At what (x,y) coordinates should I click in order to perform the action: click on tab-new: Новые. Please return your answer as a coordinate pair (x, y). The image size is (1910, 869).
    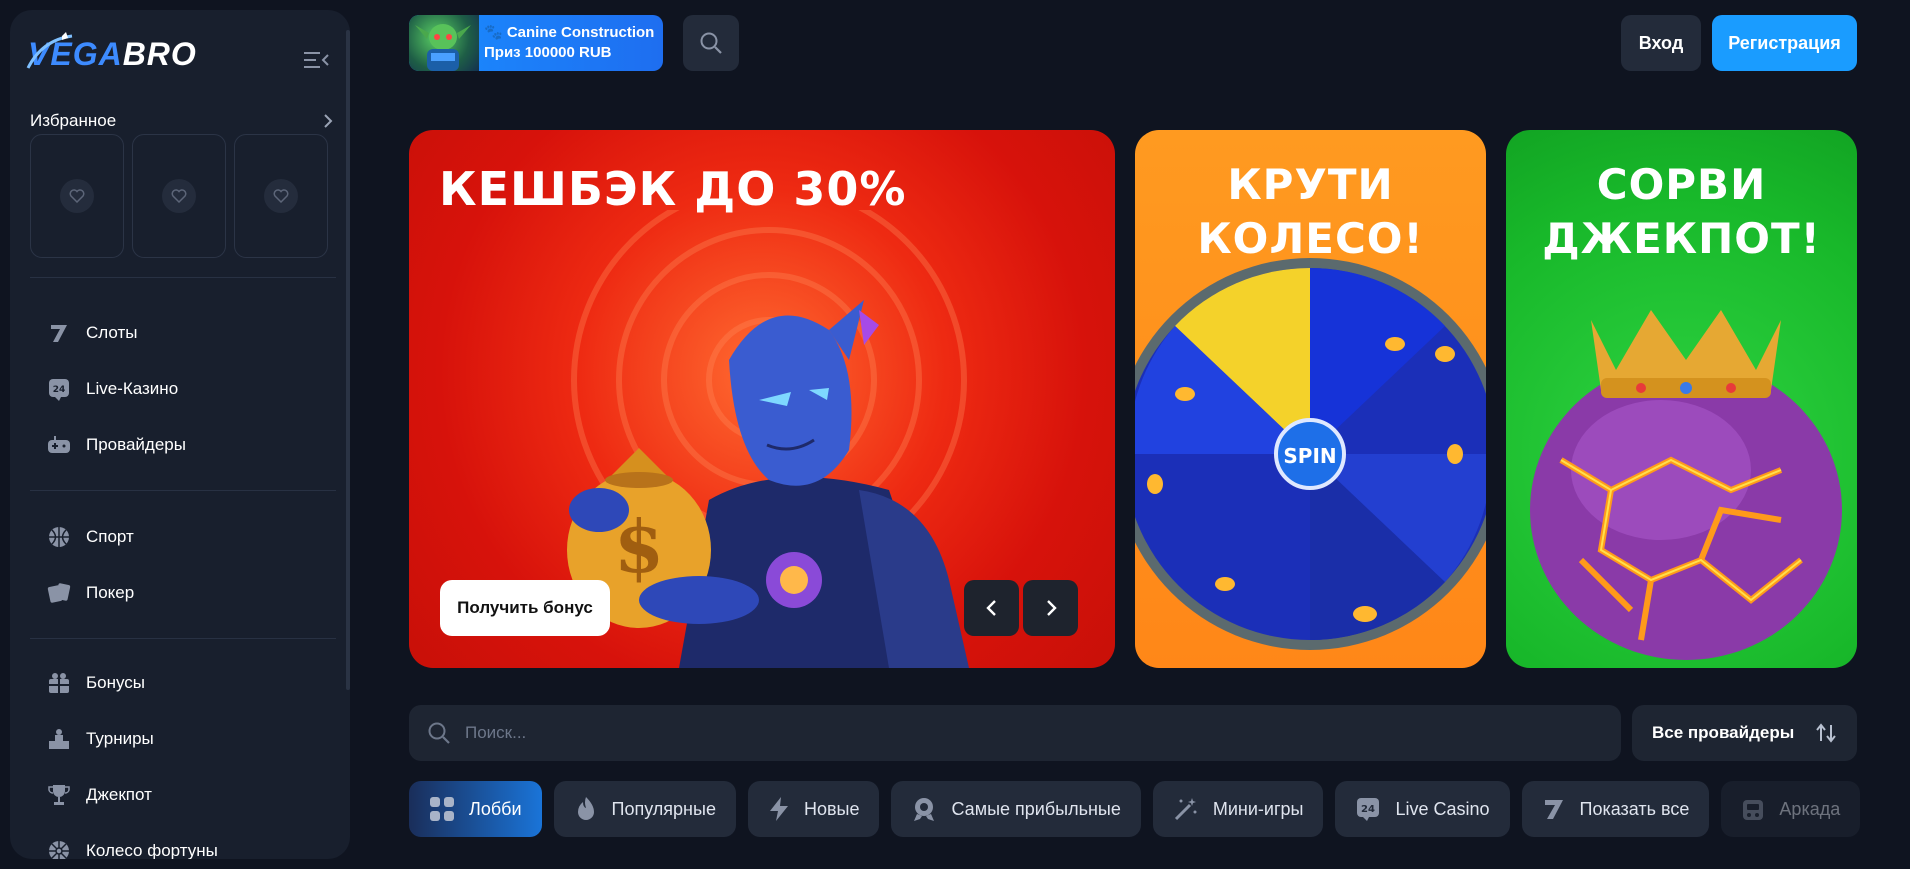
    Looking at the image, I should click on (813, 809).